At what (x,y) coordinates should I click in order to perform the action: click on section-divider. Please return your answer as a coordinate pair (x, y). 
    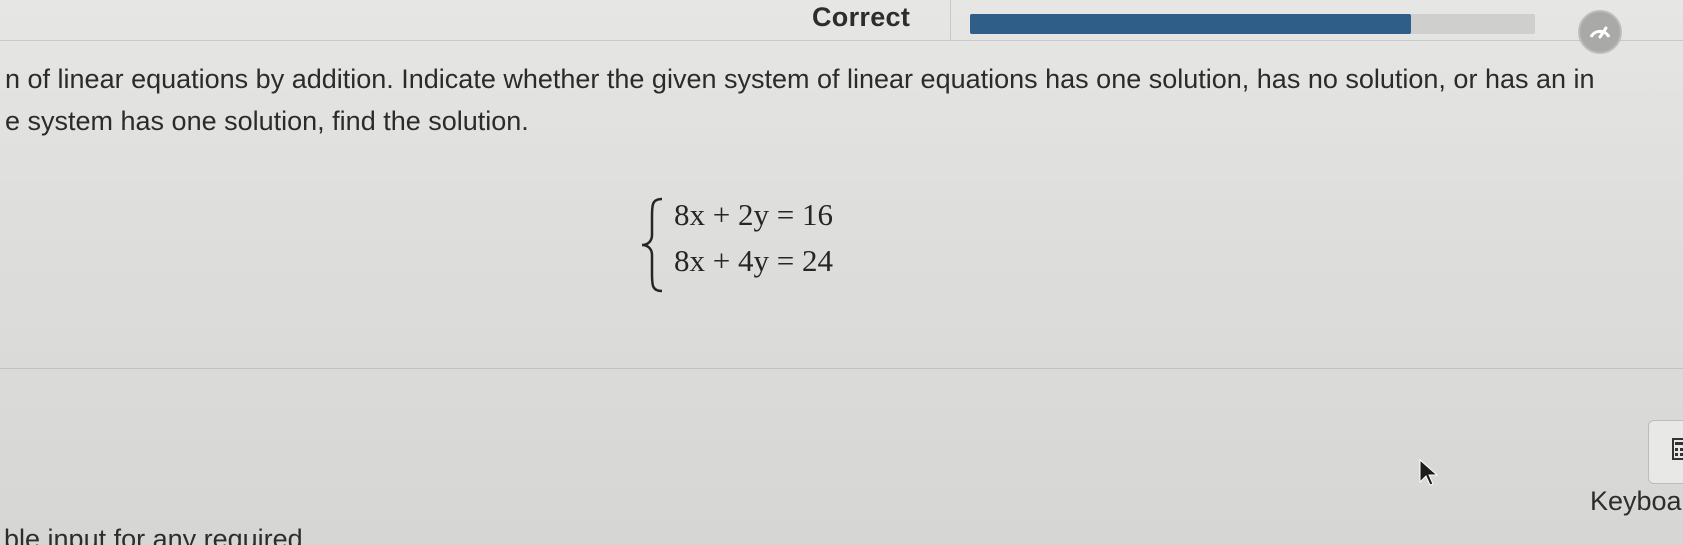
    Looking at the image, I should click on (841, 368).